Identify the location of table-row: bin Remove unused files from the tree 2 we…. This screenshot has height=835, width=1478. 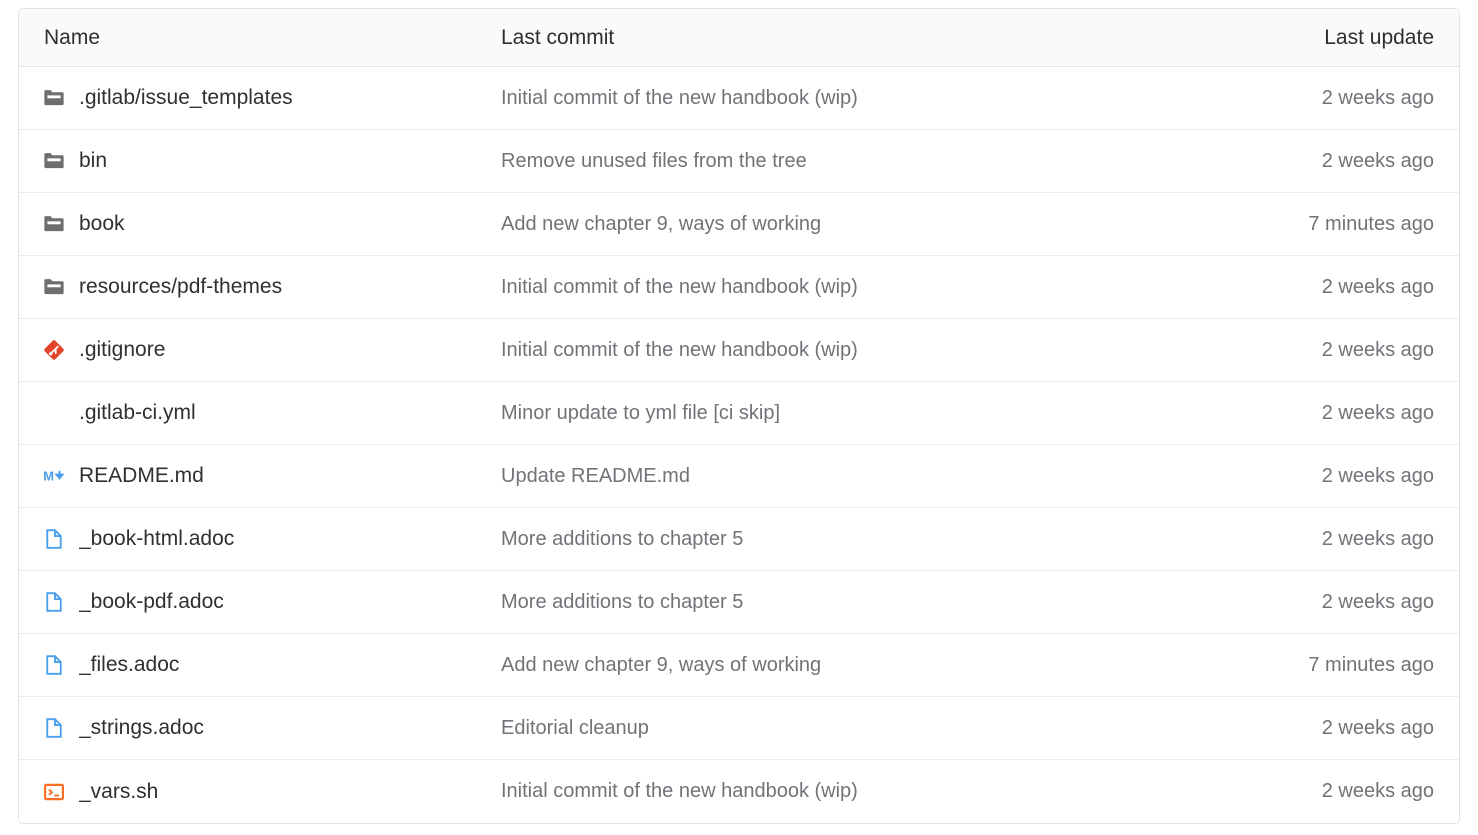
(739, 161).